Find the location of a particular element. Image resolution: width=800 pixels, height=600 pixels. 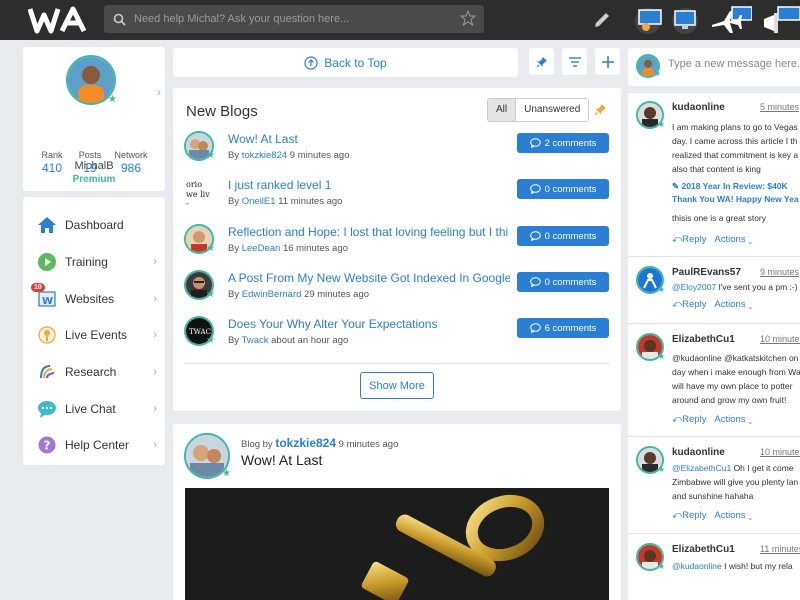

post-author-link: tokzkie824 is located at coordinates (305, 443).